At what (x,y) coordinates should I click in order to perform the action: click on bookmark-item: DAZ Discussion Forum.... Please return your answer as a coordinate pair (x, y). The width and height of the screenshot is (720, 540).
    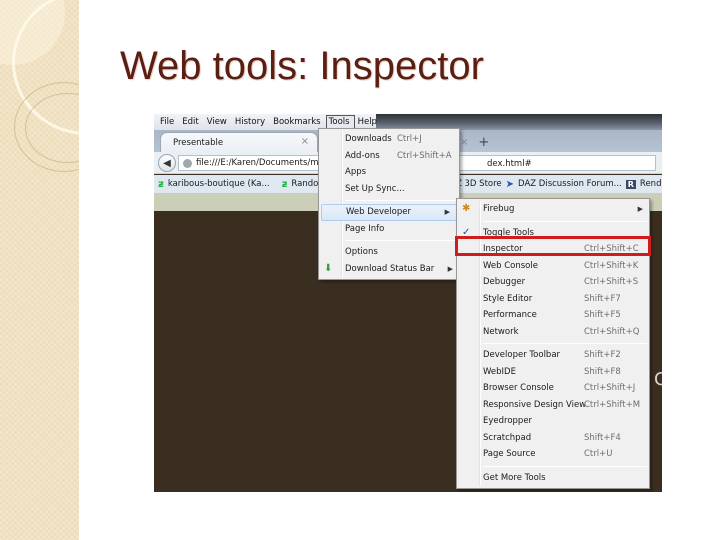
    Looking at the image, I should click on (570, 184).